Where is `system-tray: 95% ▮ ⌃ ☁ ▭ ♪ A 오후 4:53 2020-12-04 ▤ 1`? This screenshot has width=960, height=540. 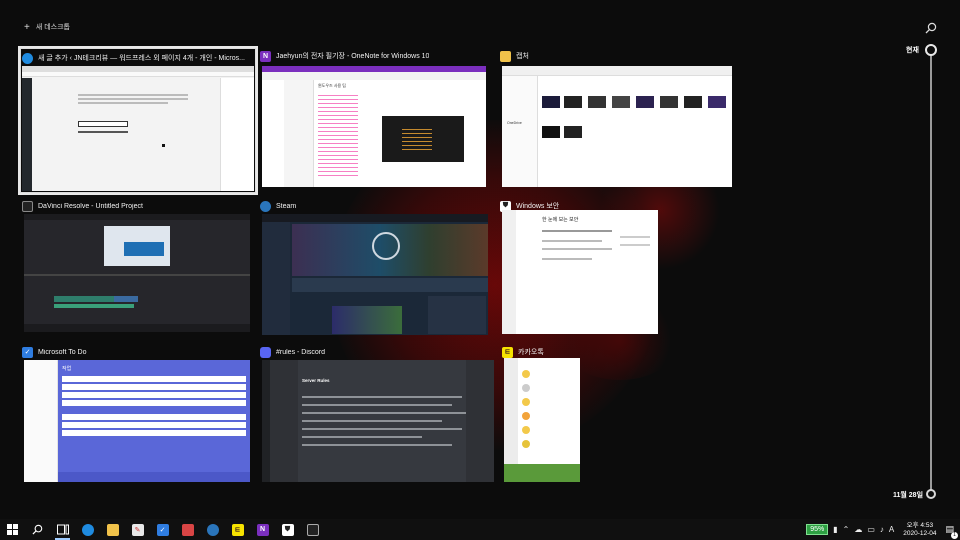
system-tray: 95% ▮ ⌃ ☁ ▭ ♪ A 오후 4:53 2020-12-04 ▤ 1 is located at coordinates (883, 529).